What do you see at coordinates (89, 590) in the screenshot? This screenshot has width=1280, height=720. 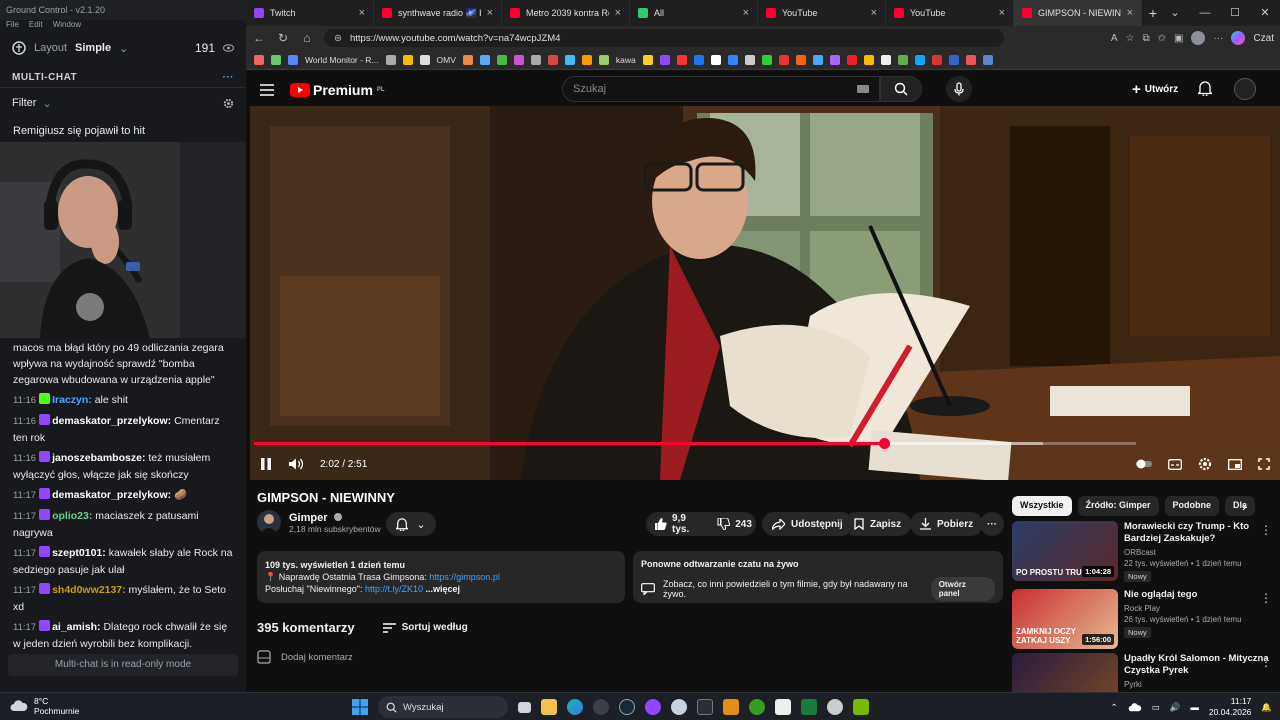 I see `message-author: sh4d0ww2137:` at bounding box center [89, 590].